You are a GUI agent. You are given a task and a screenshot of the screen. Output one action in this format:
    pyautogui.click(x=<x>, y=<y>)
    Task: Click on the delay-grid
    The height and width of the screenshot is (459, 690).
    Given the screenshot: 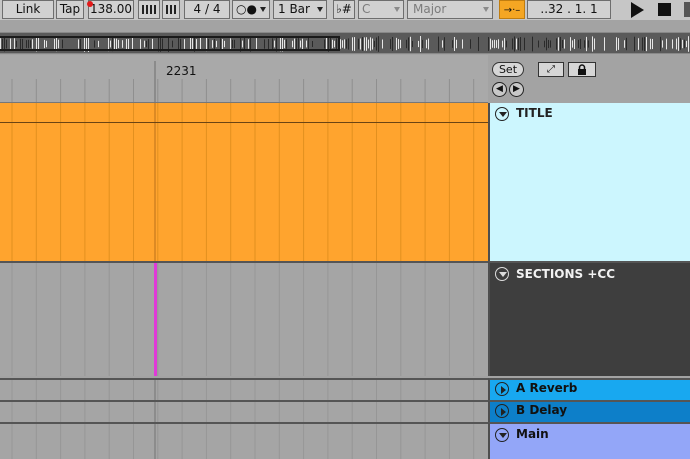 What is the action you would take?
    pyautogui.click(x=243, y=412)
    